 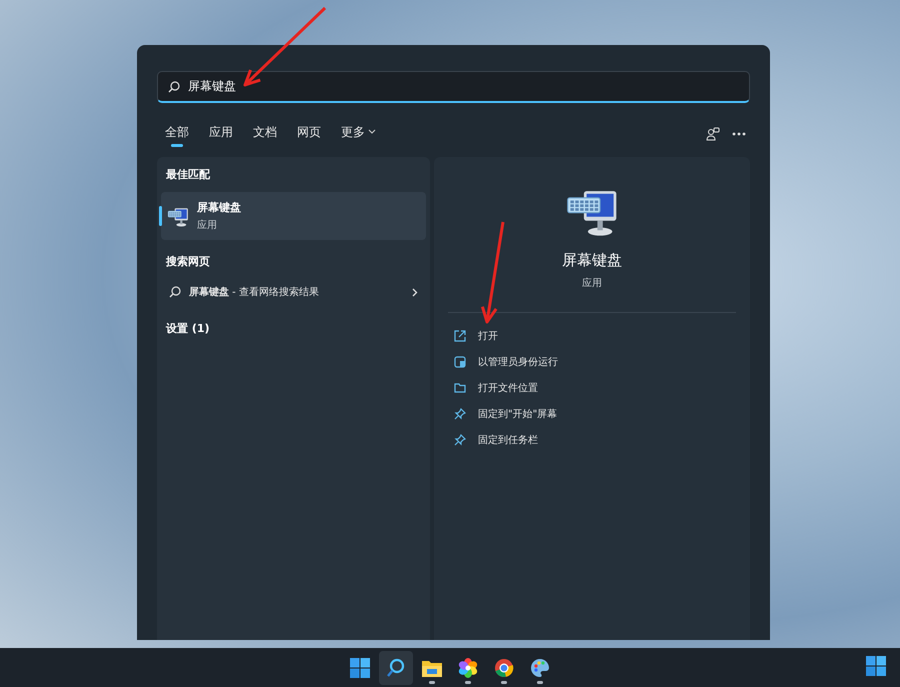 What do you see at coordinates (592, 260) in the screenshot?
I see `app-title: 屏幕键盘` at bounding box center [592, 260].